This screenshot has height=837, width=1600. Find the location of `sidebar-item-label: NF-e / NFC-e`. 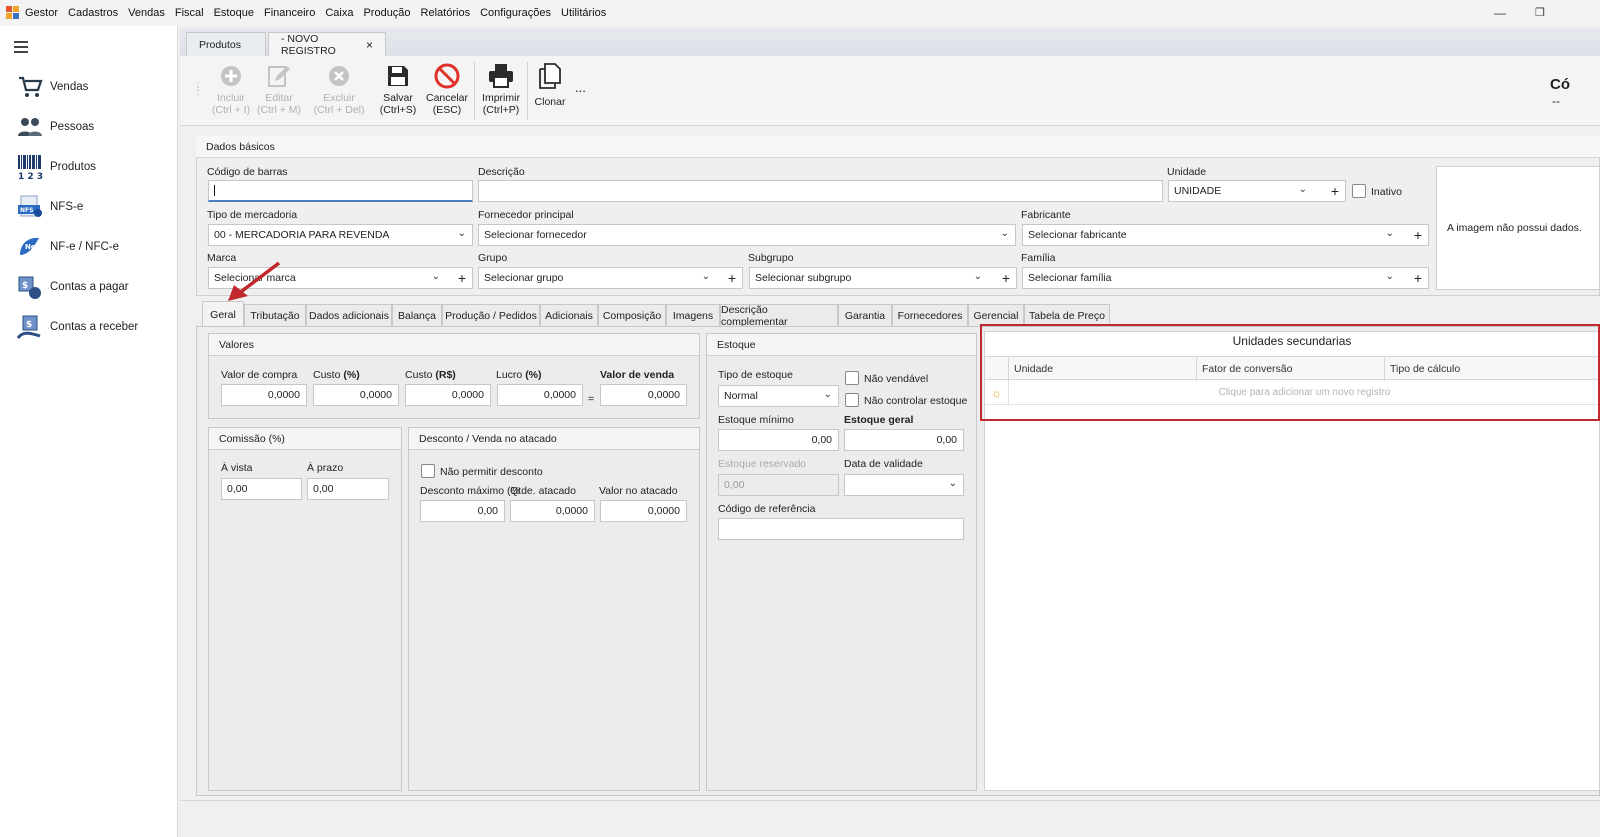

sidebar-item-label: NF-e / NFC-e is located at coordinates (84, 247).